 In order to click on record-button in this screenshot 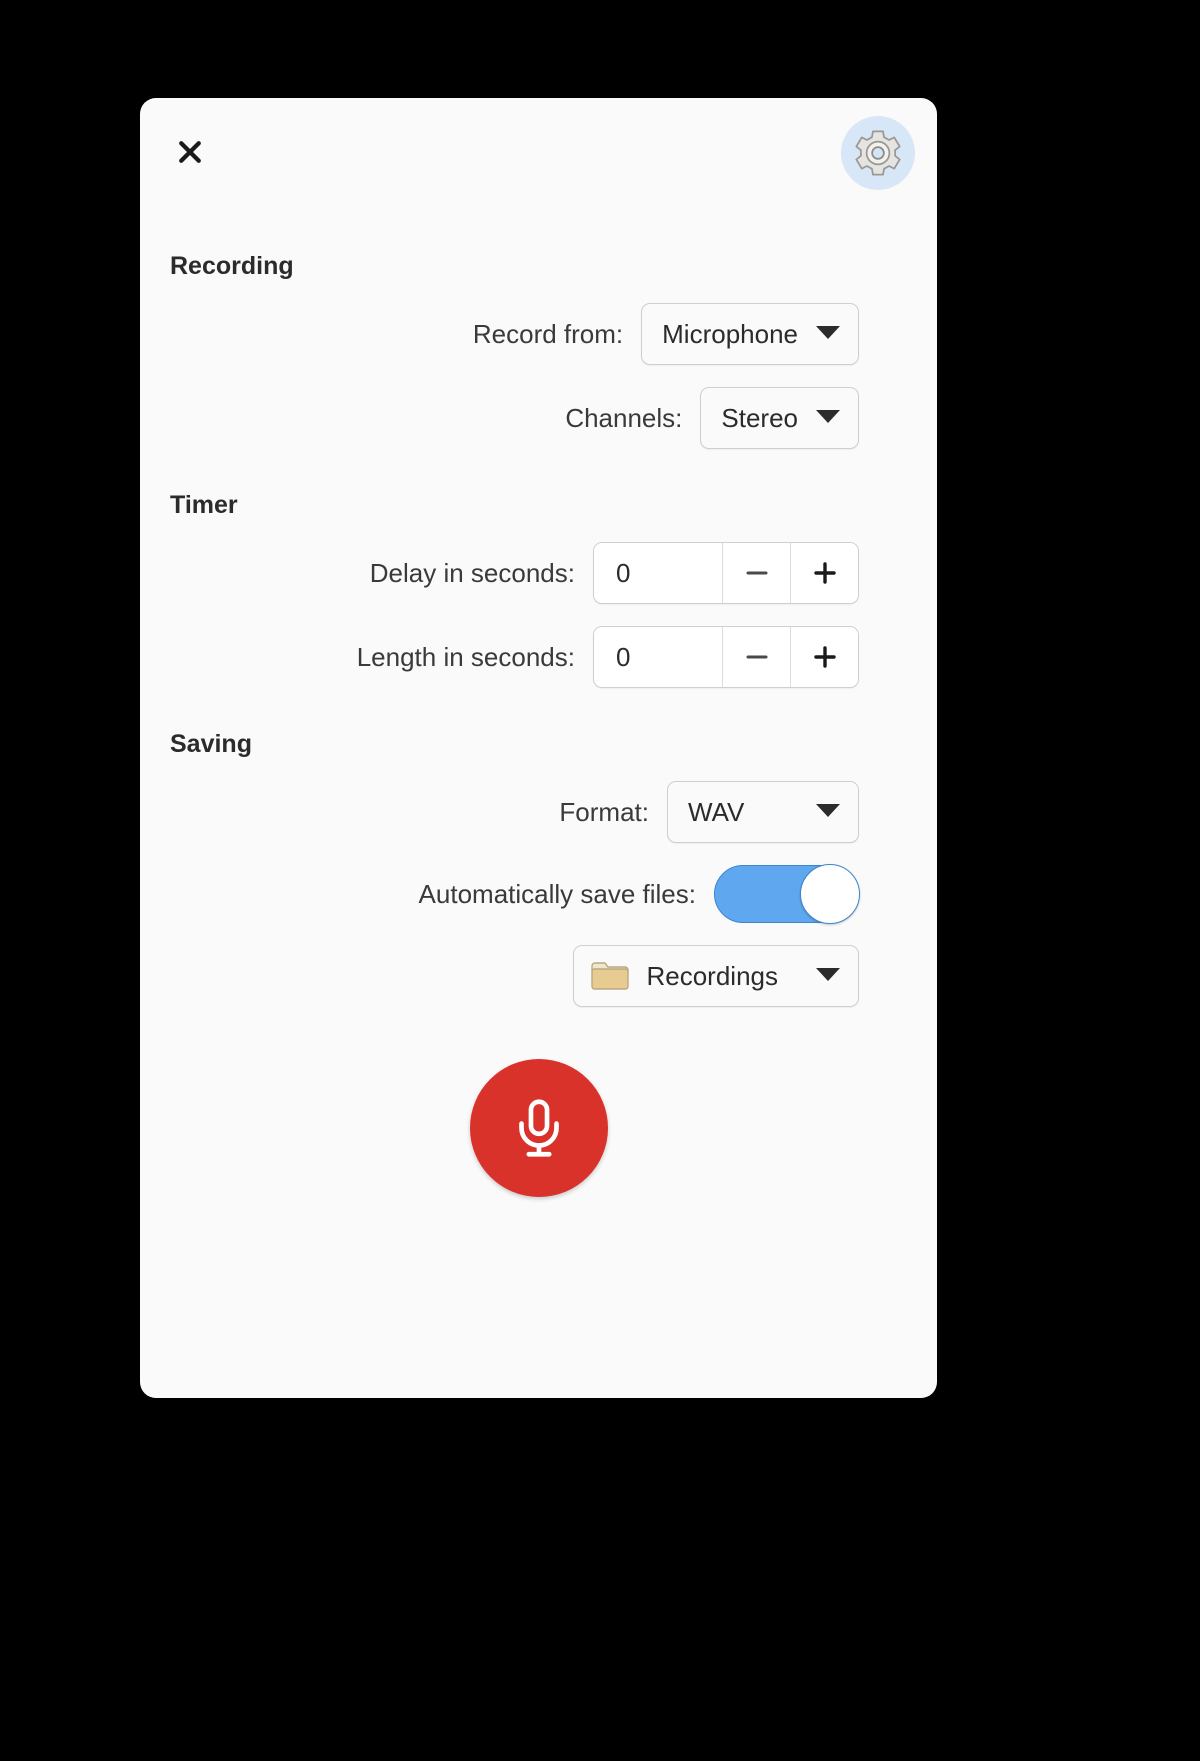, I will do `click(538, 1128)`.